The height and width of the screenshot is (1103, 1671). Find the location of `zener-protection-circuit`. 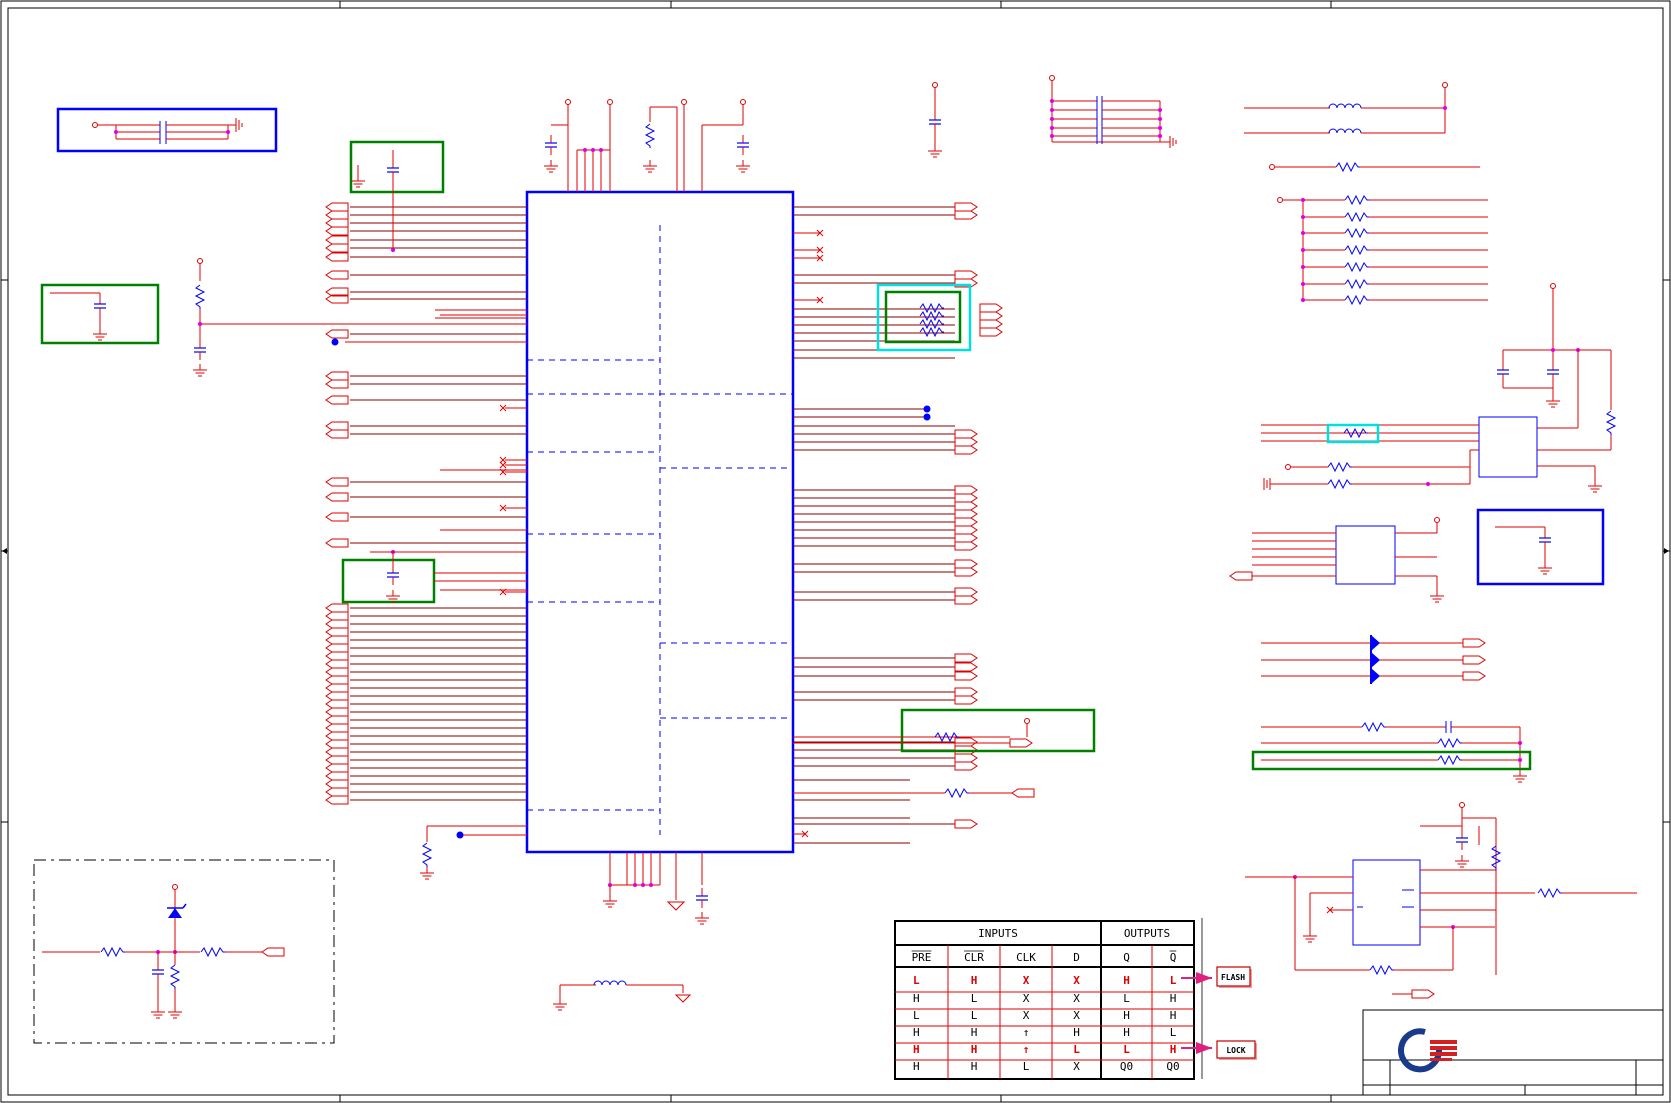

zener-protection-circuit is located at coordinates (184, 951).